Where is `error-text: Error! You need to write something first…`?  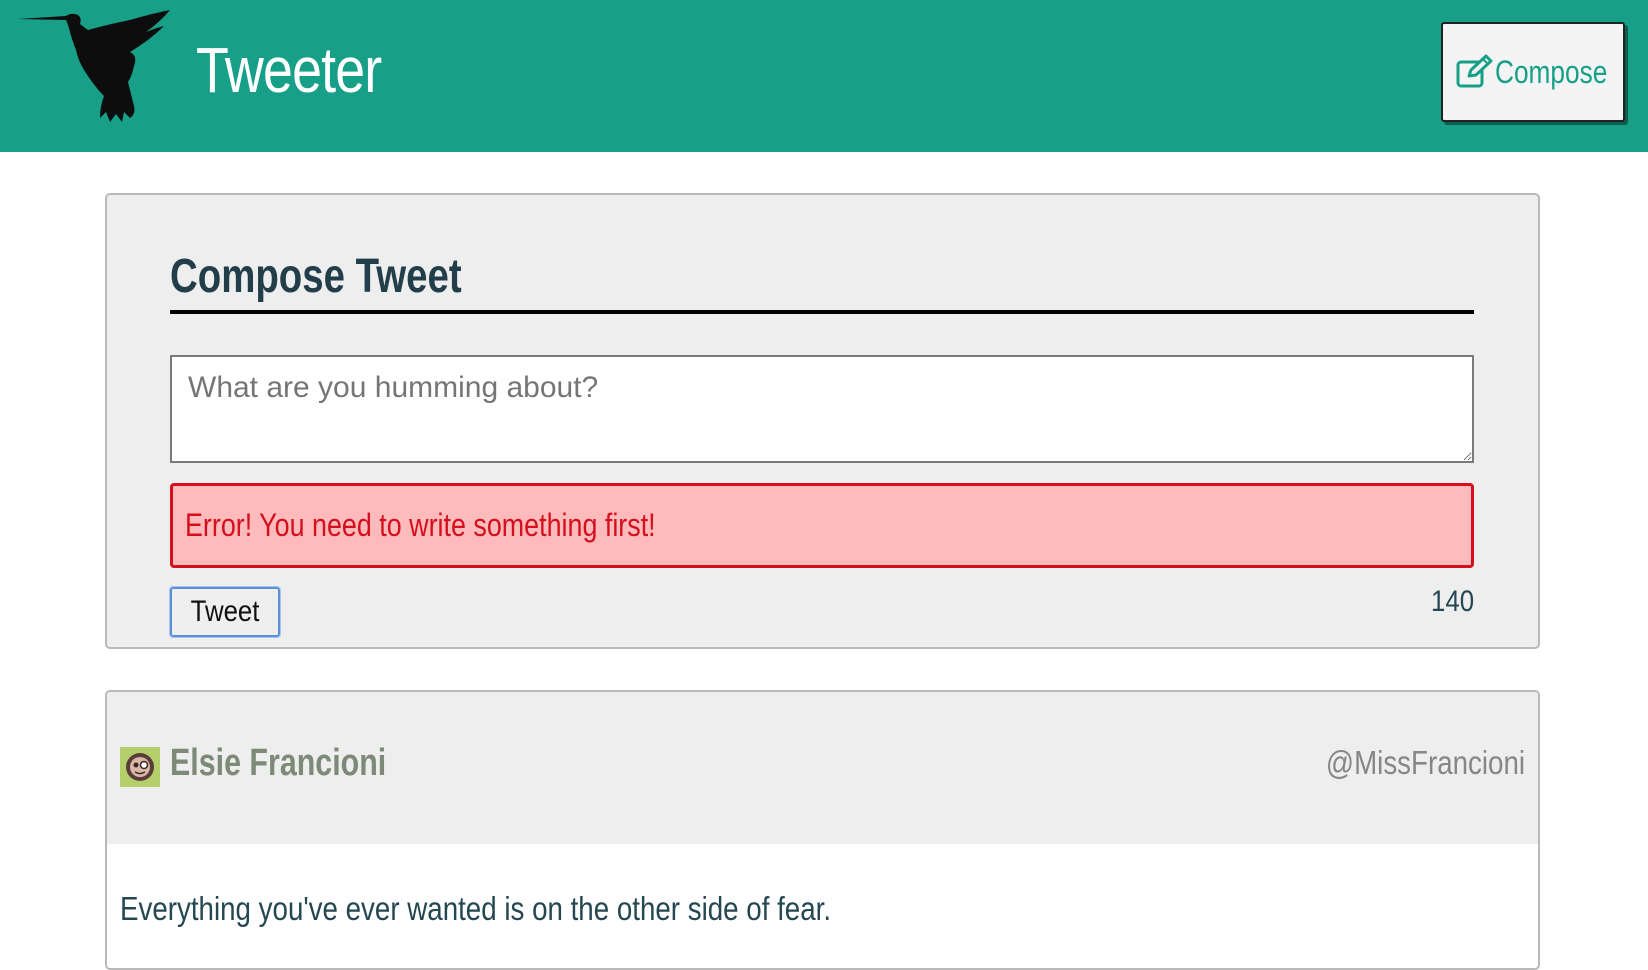 error-text: Error! You need to write something first… is located at coordinates (420, 525).